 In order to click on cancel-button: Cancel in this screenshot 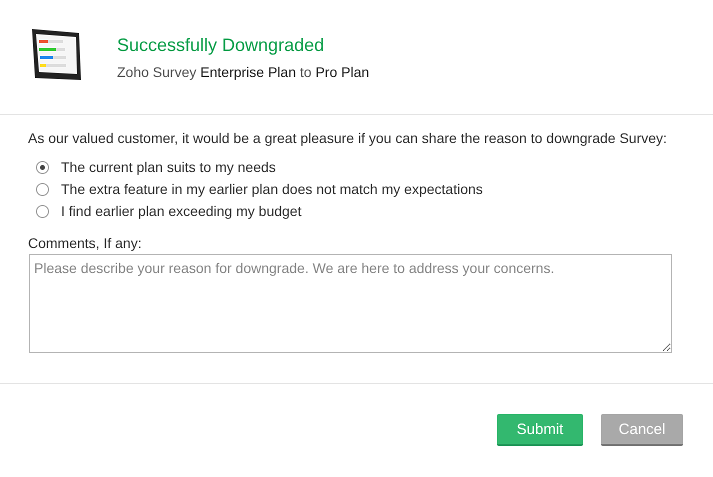, I will do `click(642, 430)`.